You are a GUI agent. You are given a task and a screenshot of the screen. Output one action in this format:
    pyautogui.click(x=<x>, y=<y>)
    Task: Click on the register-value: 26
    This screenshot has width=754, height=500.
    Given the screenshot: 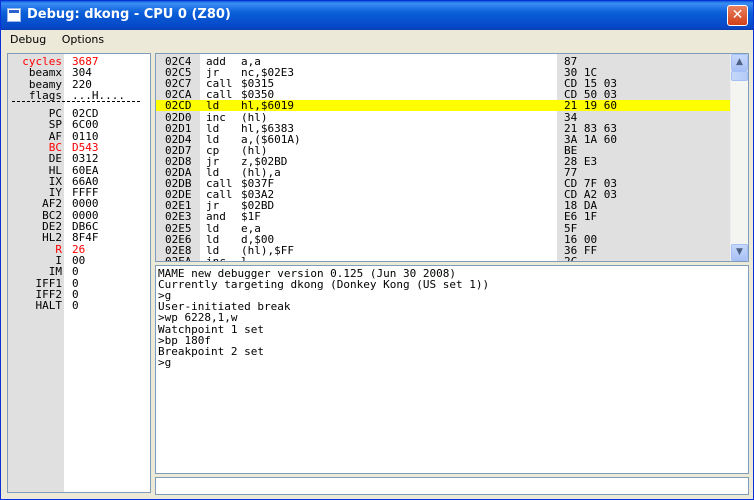 What is the action you would take?
    pyautogui.click(x=79, y=249)
    